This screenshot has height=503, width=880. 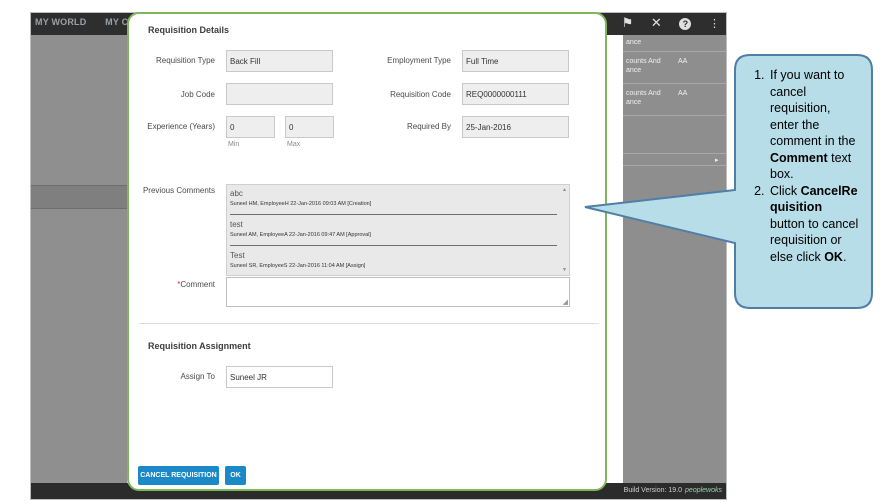 I want to click on step2-bold-ok: OK, so click(x=833, y=256).